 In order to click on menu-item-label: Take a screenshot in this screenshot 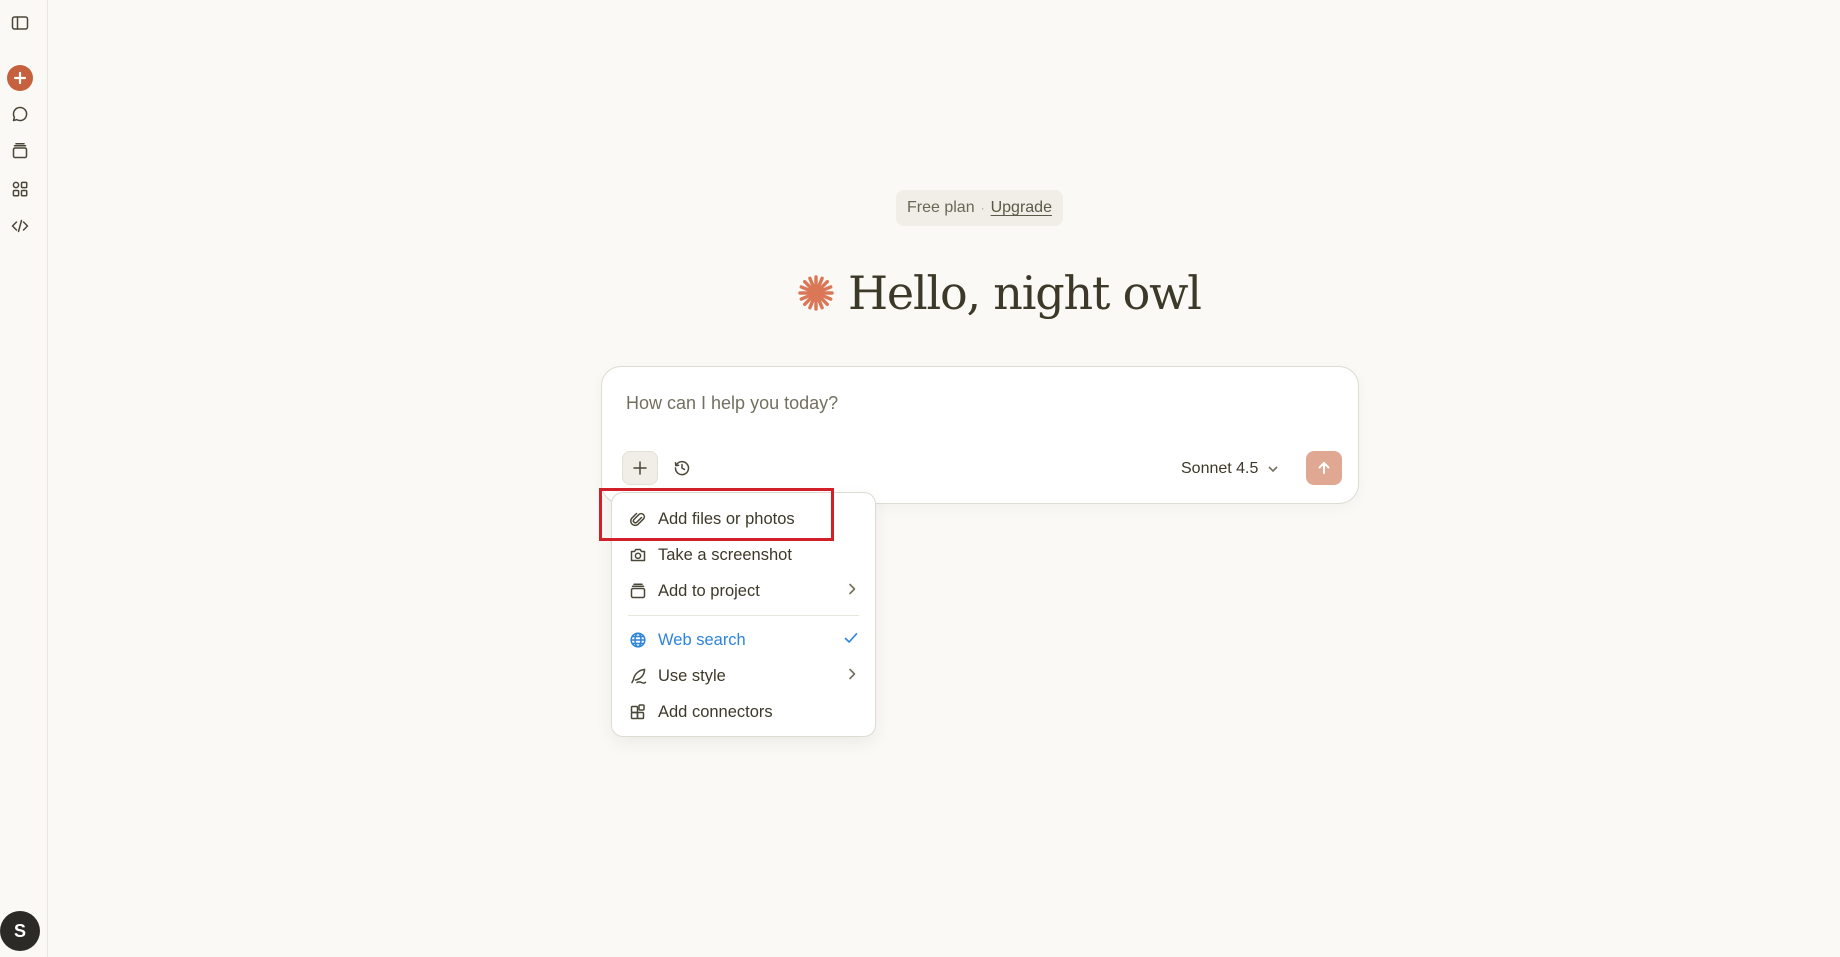, I will do `click(725, 554)`.